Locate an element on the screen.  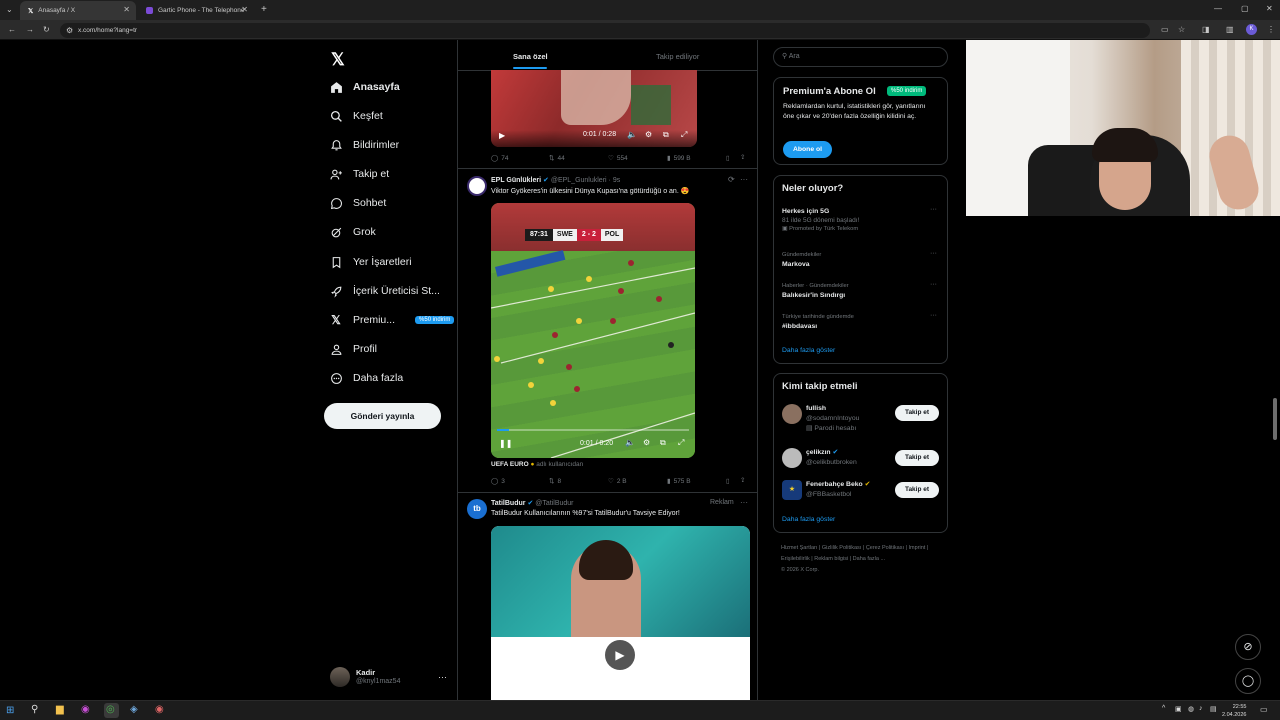
grok-icon: ⟳ is located at coordinates (731, 179).